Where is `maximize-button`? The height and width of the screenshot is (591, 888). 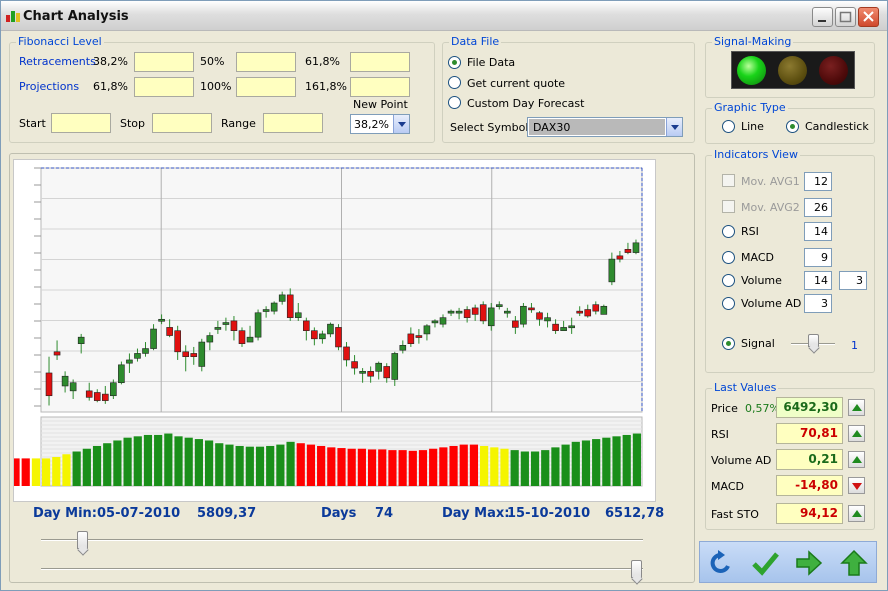
maximize-button is located at coordinates (845, 17).